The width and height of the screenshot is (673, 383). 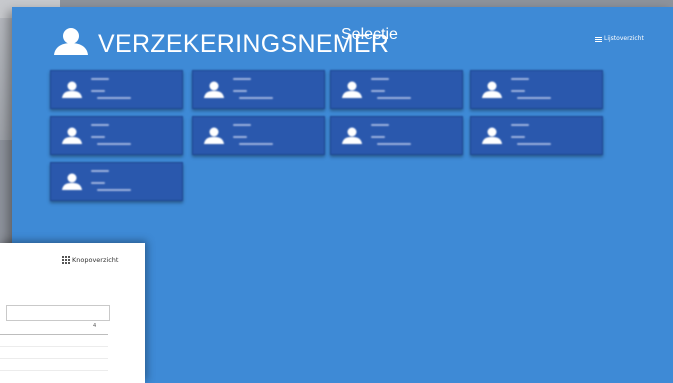 I want to click on list-icon, so click(x=598, y=39).